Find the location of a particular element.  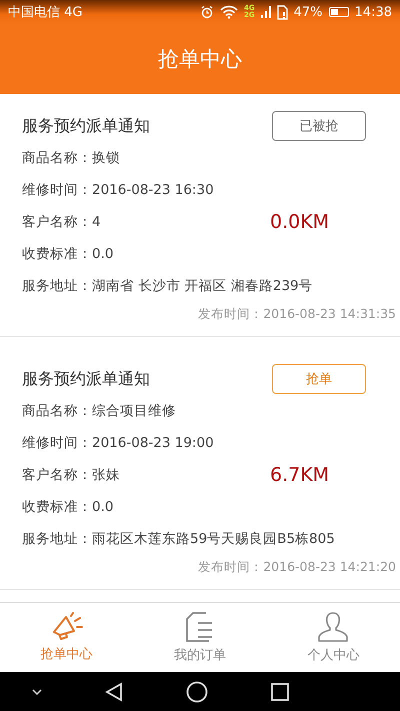

back-icon is located at coordinates (113, 692).